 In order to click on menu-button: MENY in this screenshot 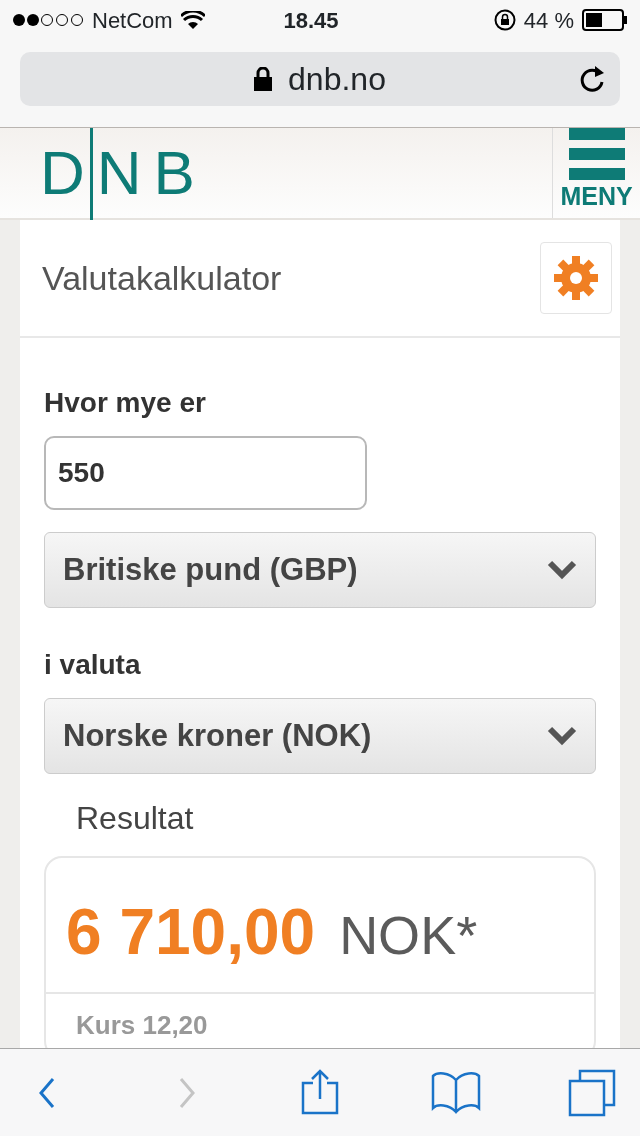, I will do `click(596, 173)`.